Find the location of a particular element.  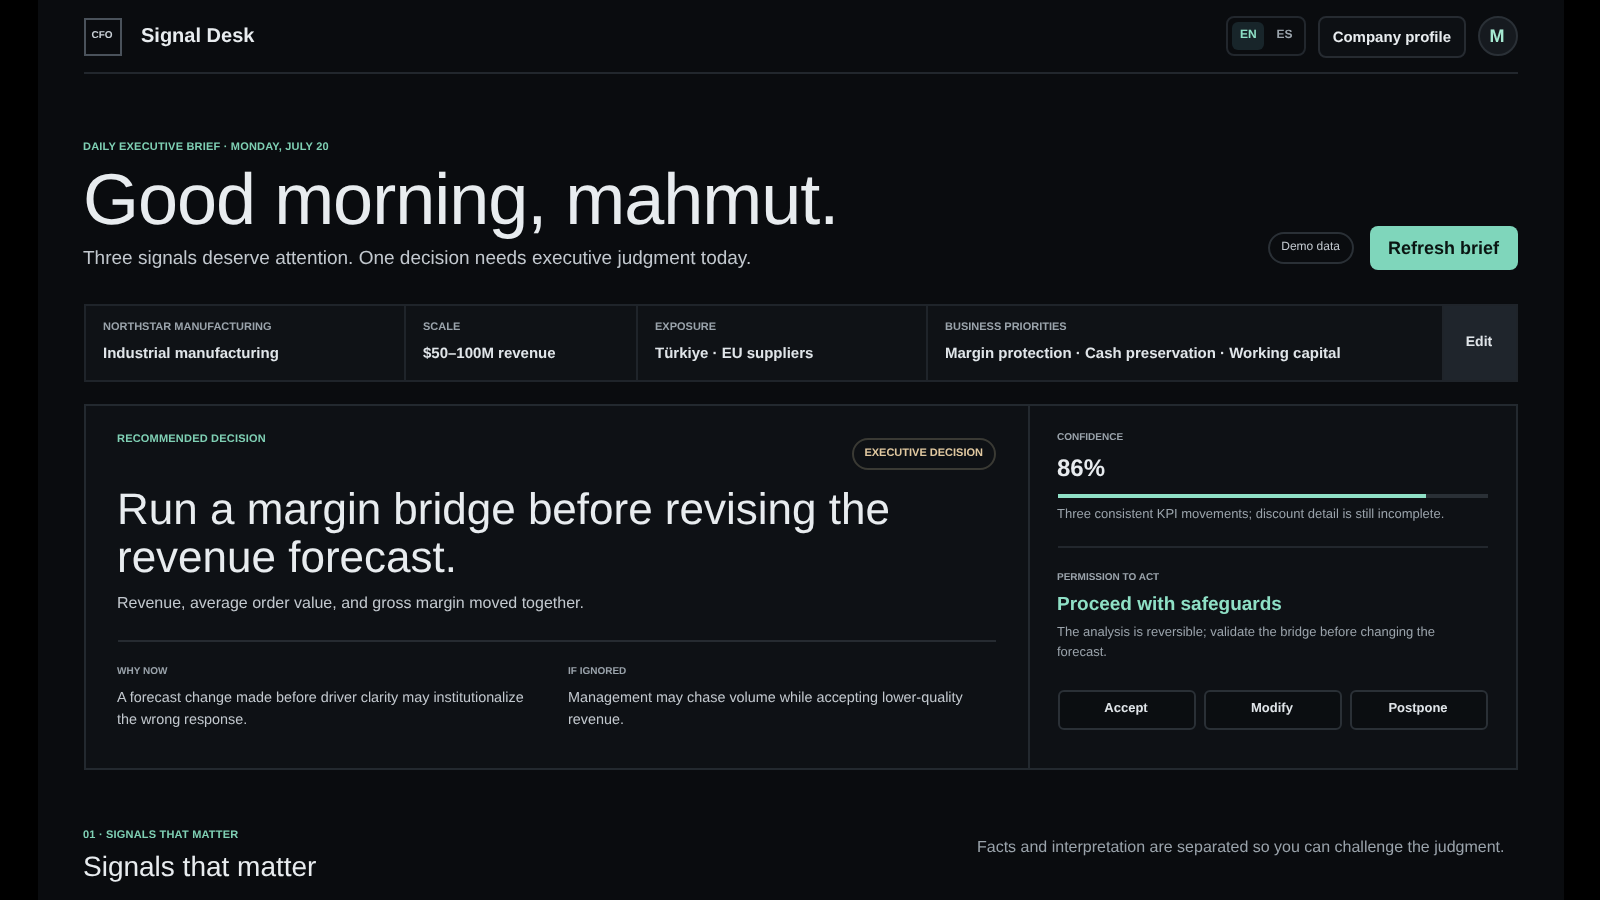

brief-subtitle: Three signals deserve attention. One decision needs executive judgment today. is located at coordinates (418, 258).